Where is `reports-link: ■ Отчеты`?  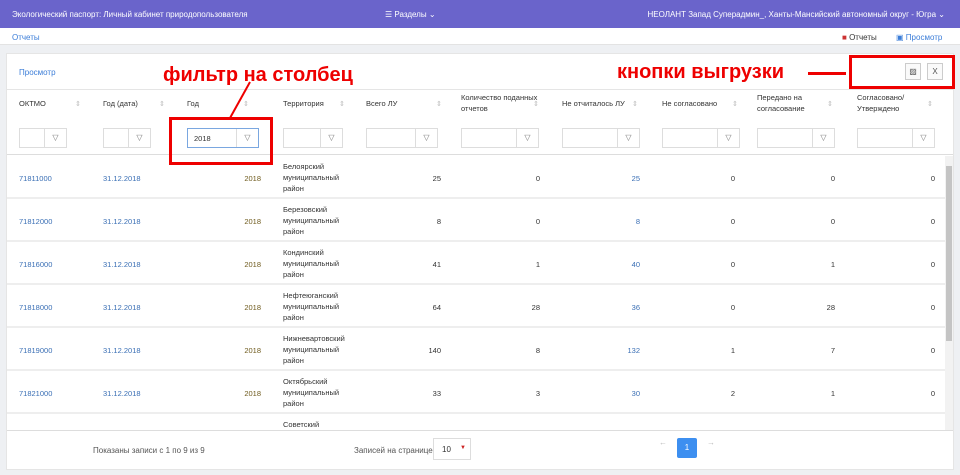 reports-link: ■ Отчеты is located at coordinates (859, 37).